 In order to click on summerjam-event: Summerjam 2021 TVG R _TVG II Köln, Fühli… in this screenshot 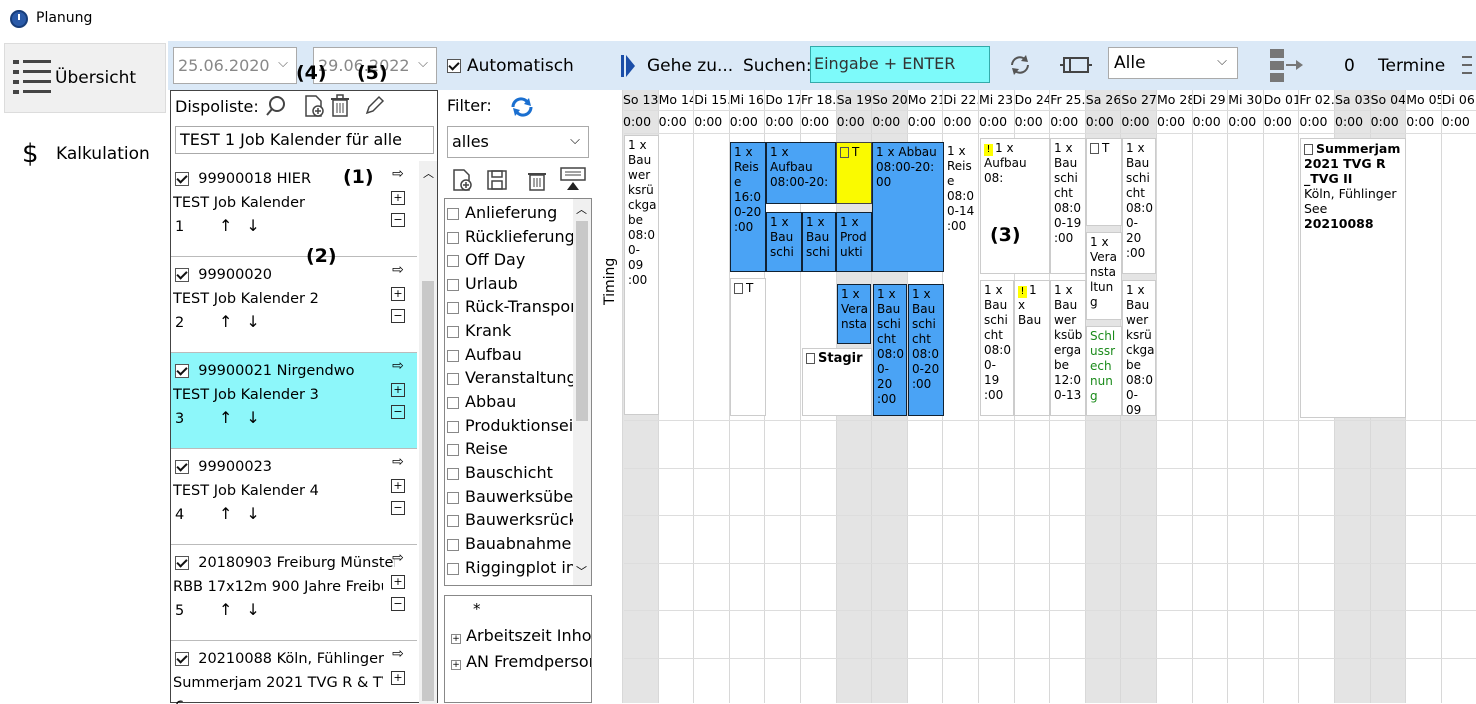, I will do `click(1353, 278)`.